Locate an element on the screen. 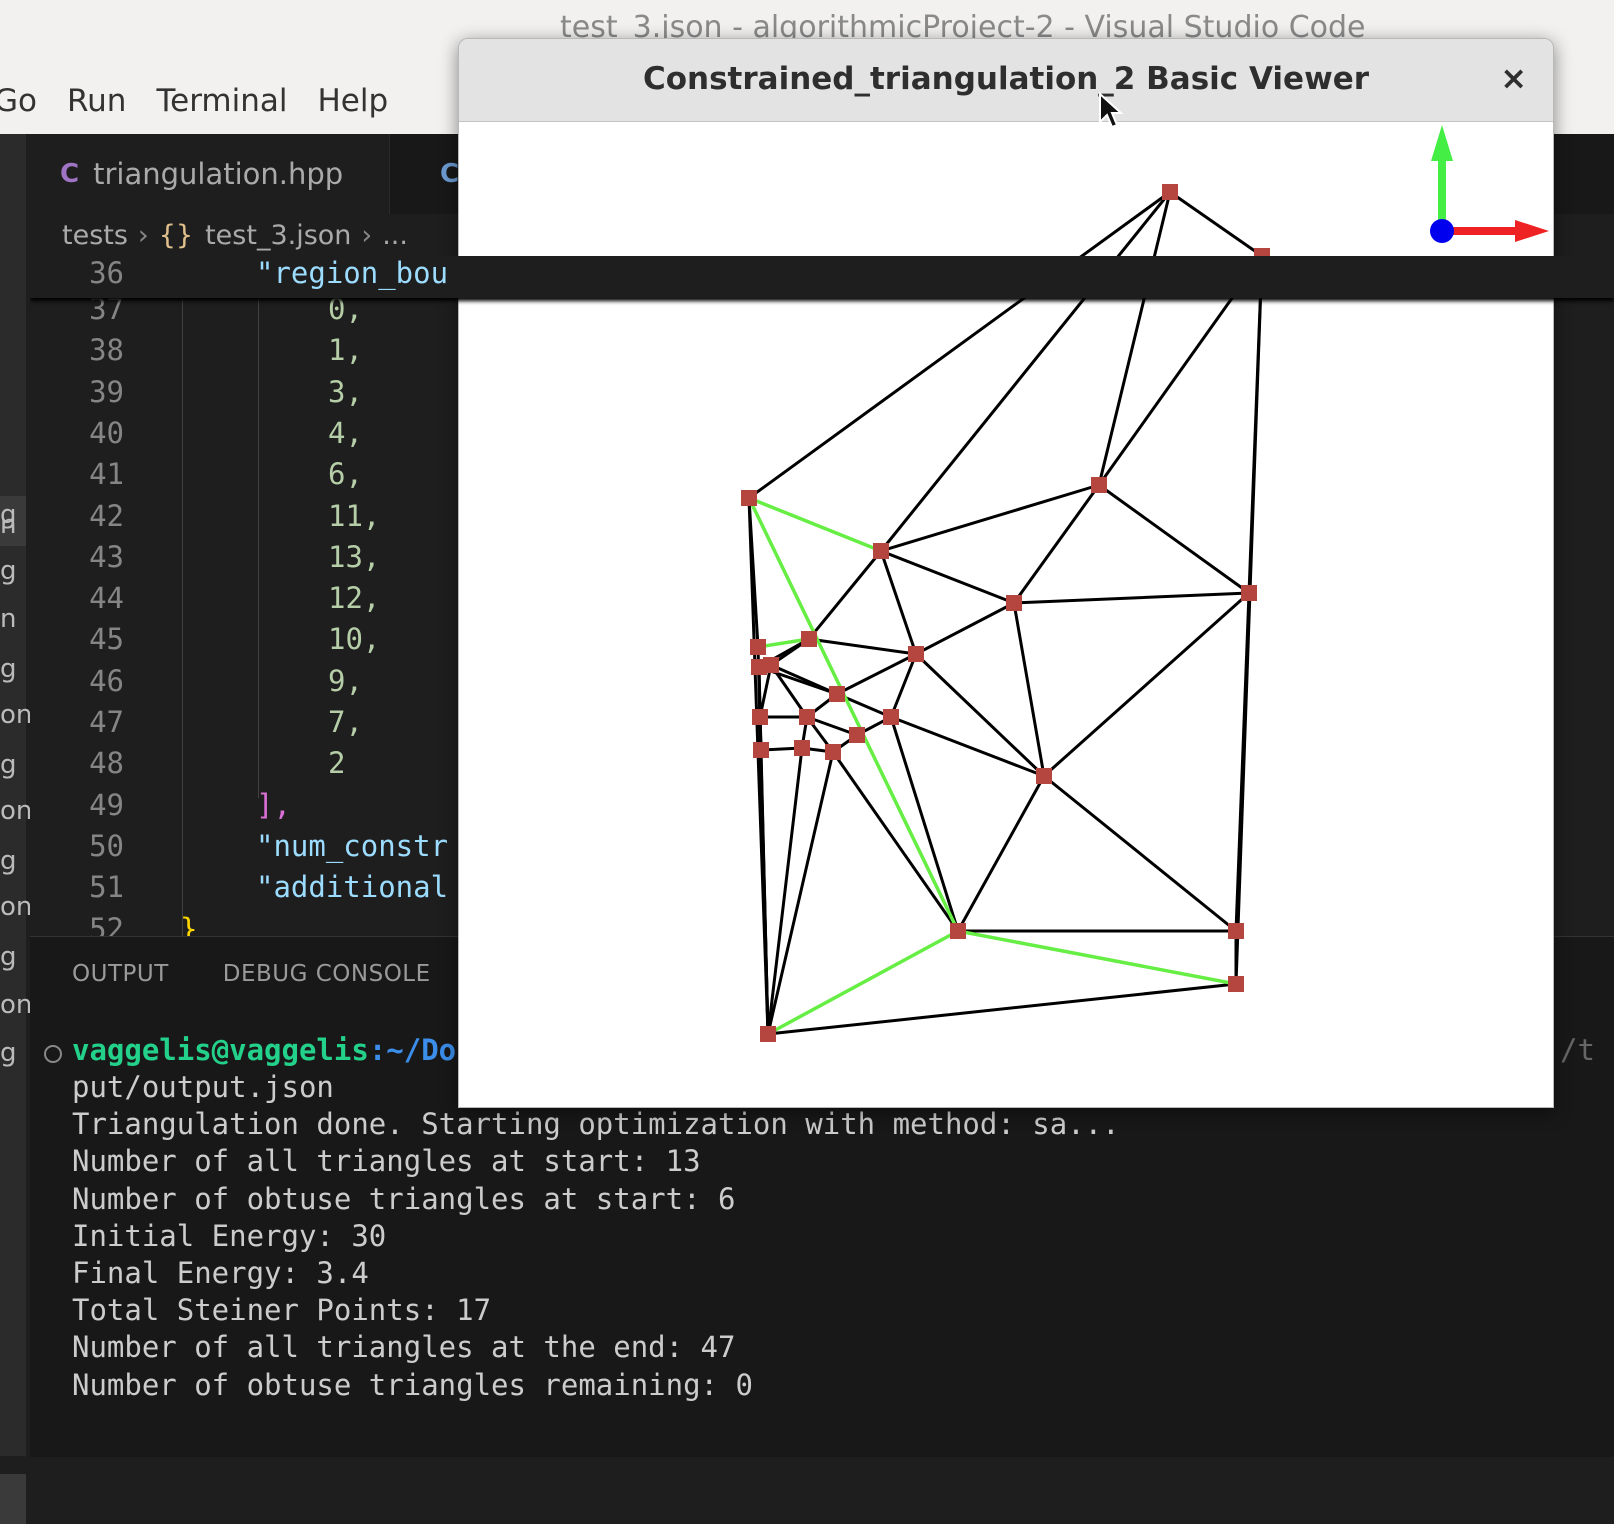  line-number: 43 is located at coordinates (106, 556).